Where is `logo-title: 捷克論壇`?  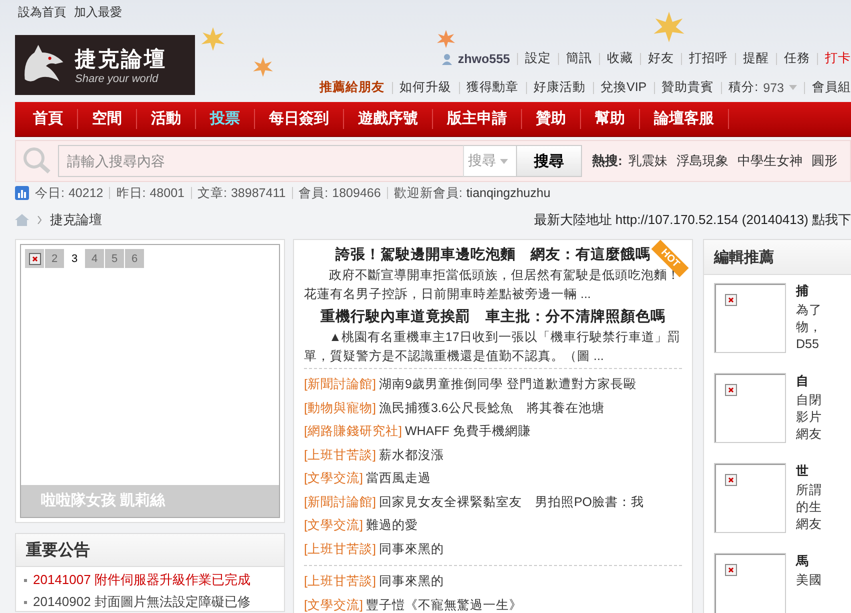
logo-title: 捷克論壇 is located at coordinates (121, 59).